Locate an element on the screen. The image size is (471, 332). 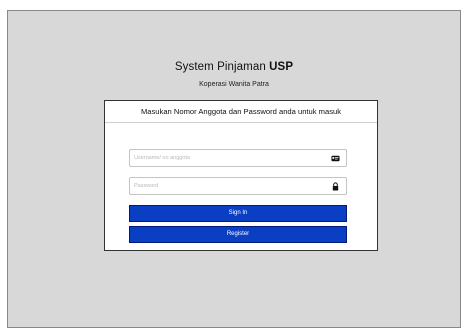
panel-divider is located at coordinates (241, 122).